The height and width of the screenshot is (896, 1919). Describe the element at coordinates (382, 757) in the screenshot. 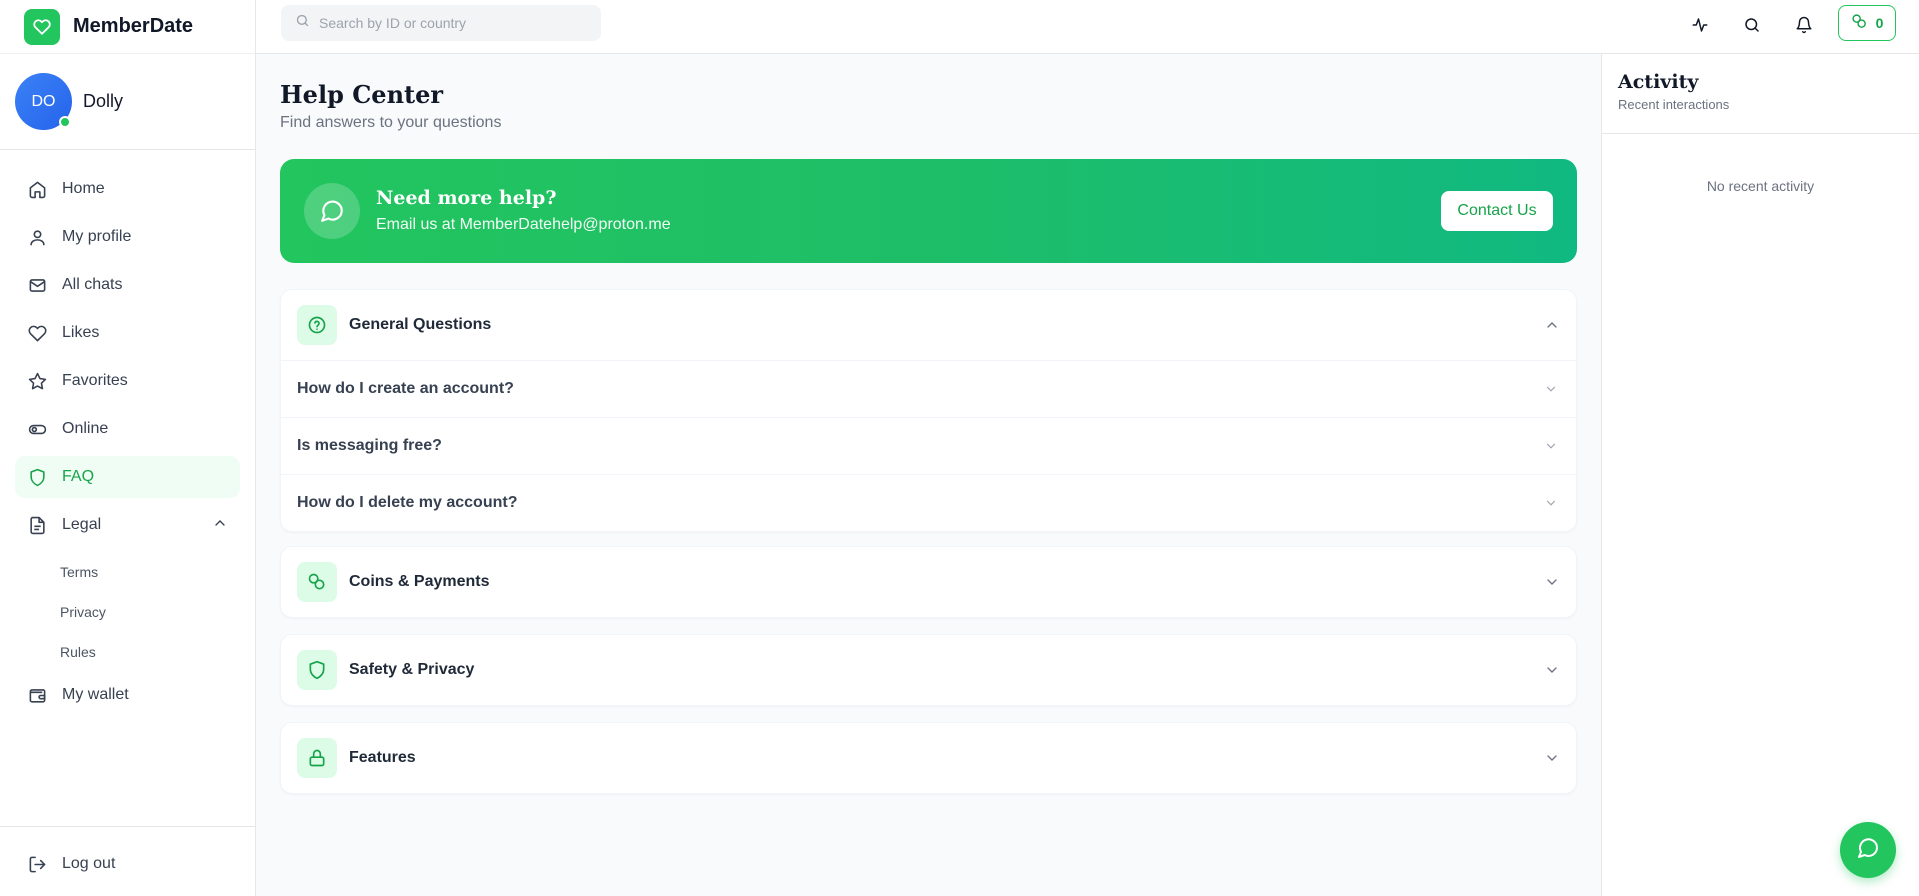

I see `faq-section-title: Features` at that location.